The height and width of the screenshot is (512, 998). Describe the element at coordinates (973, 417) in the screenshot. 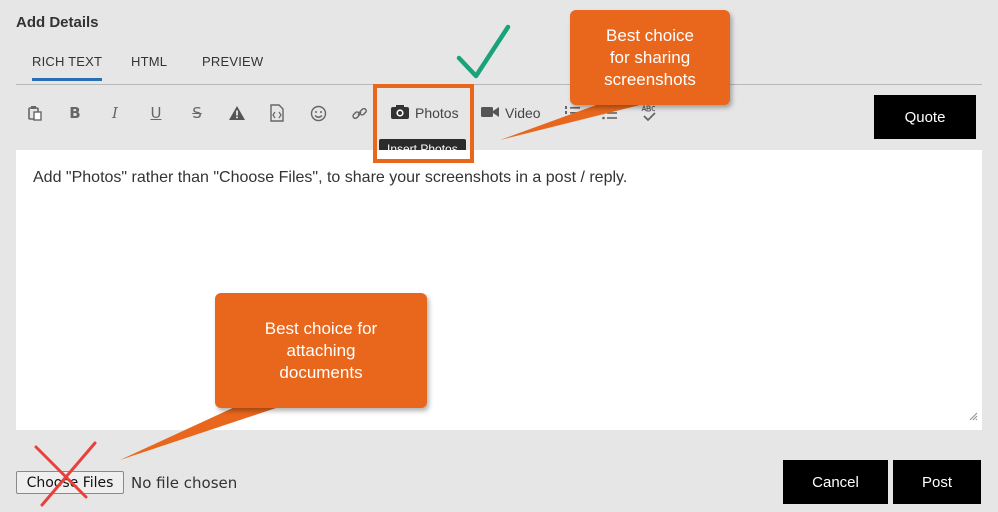

I see `resize-handle-icon` at that location.